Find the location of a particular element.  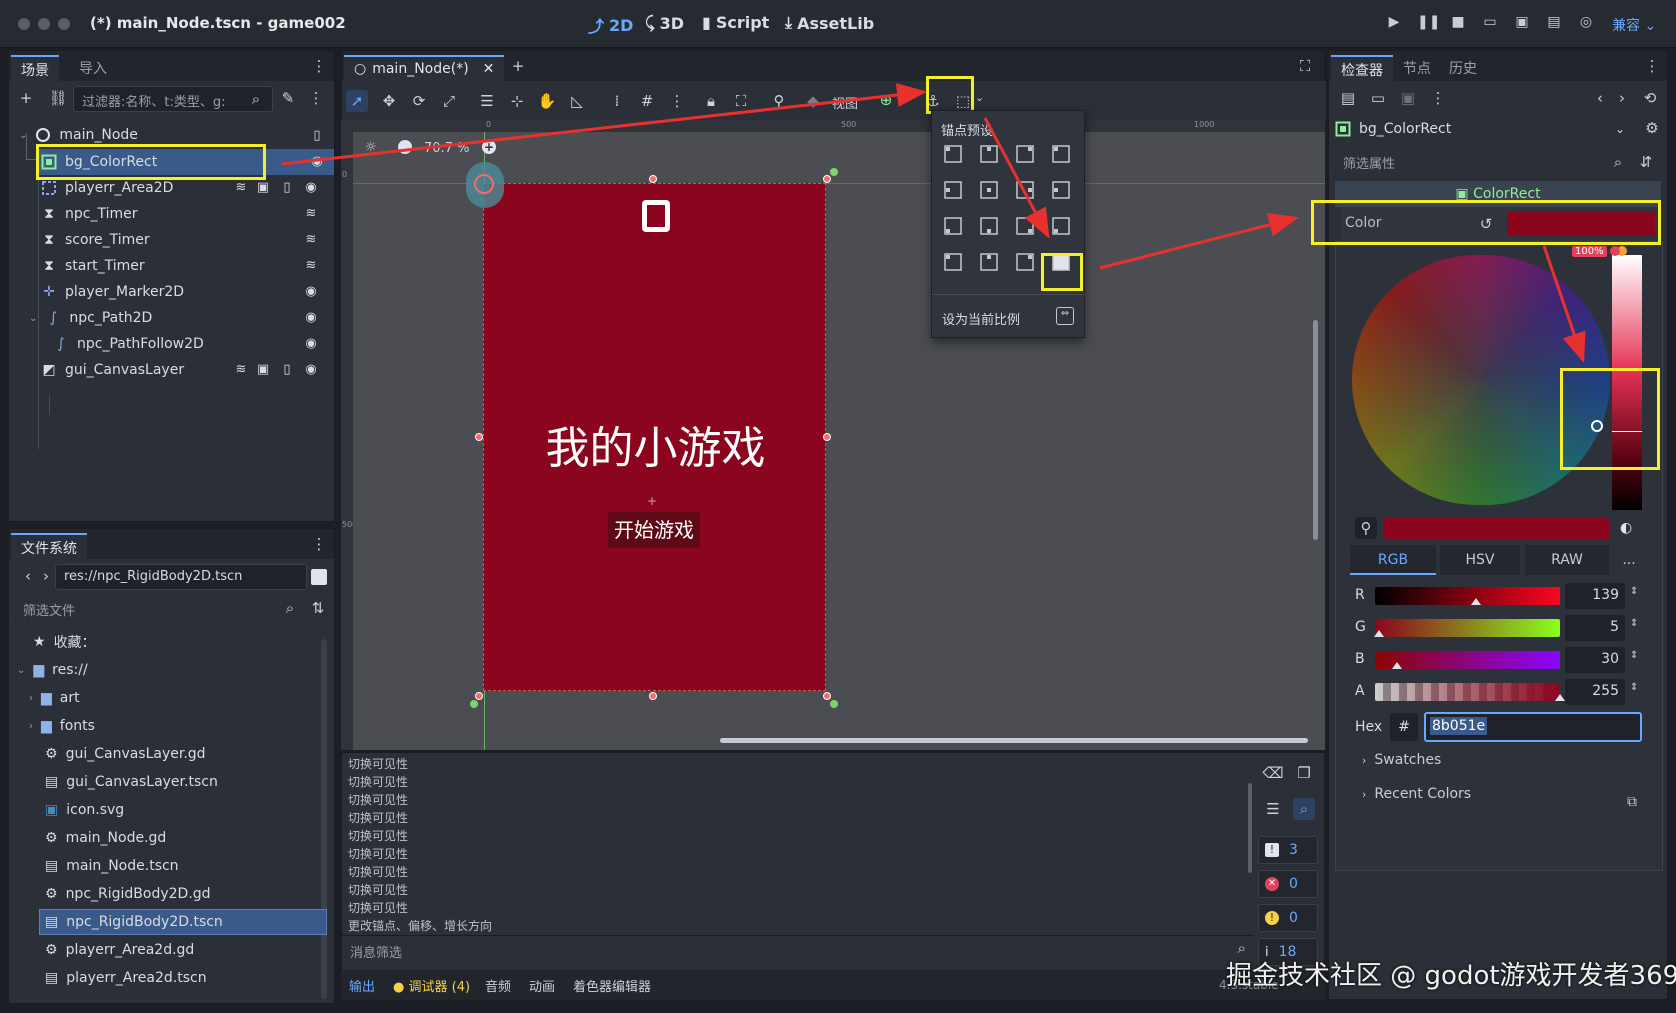

history-back-icon: ‹ is located at coordinates (1600, 98).